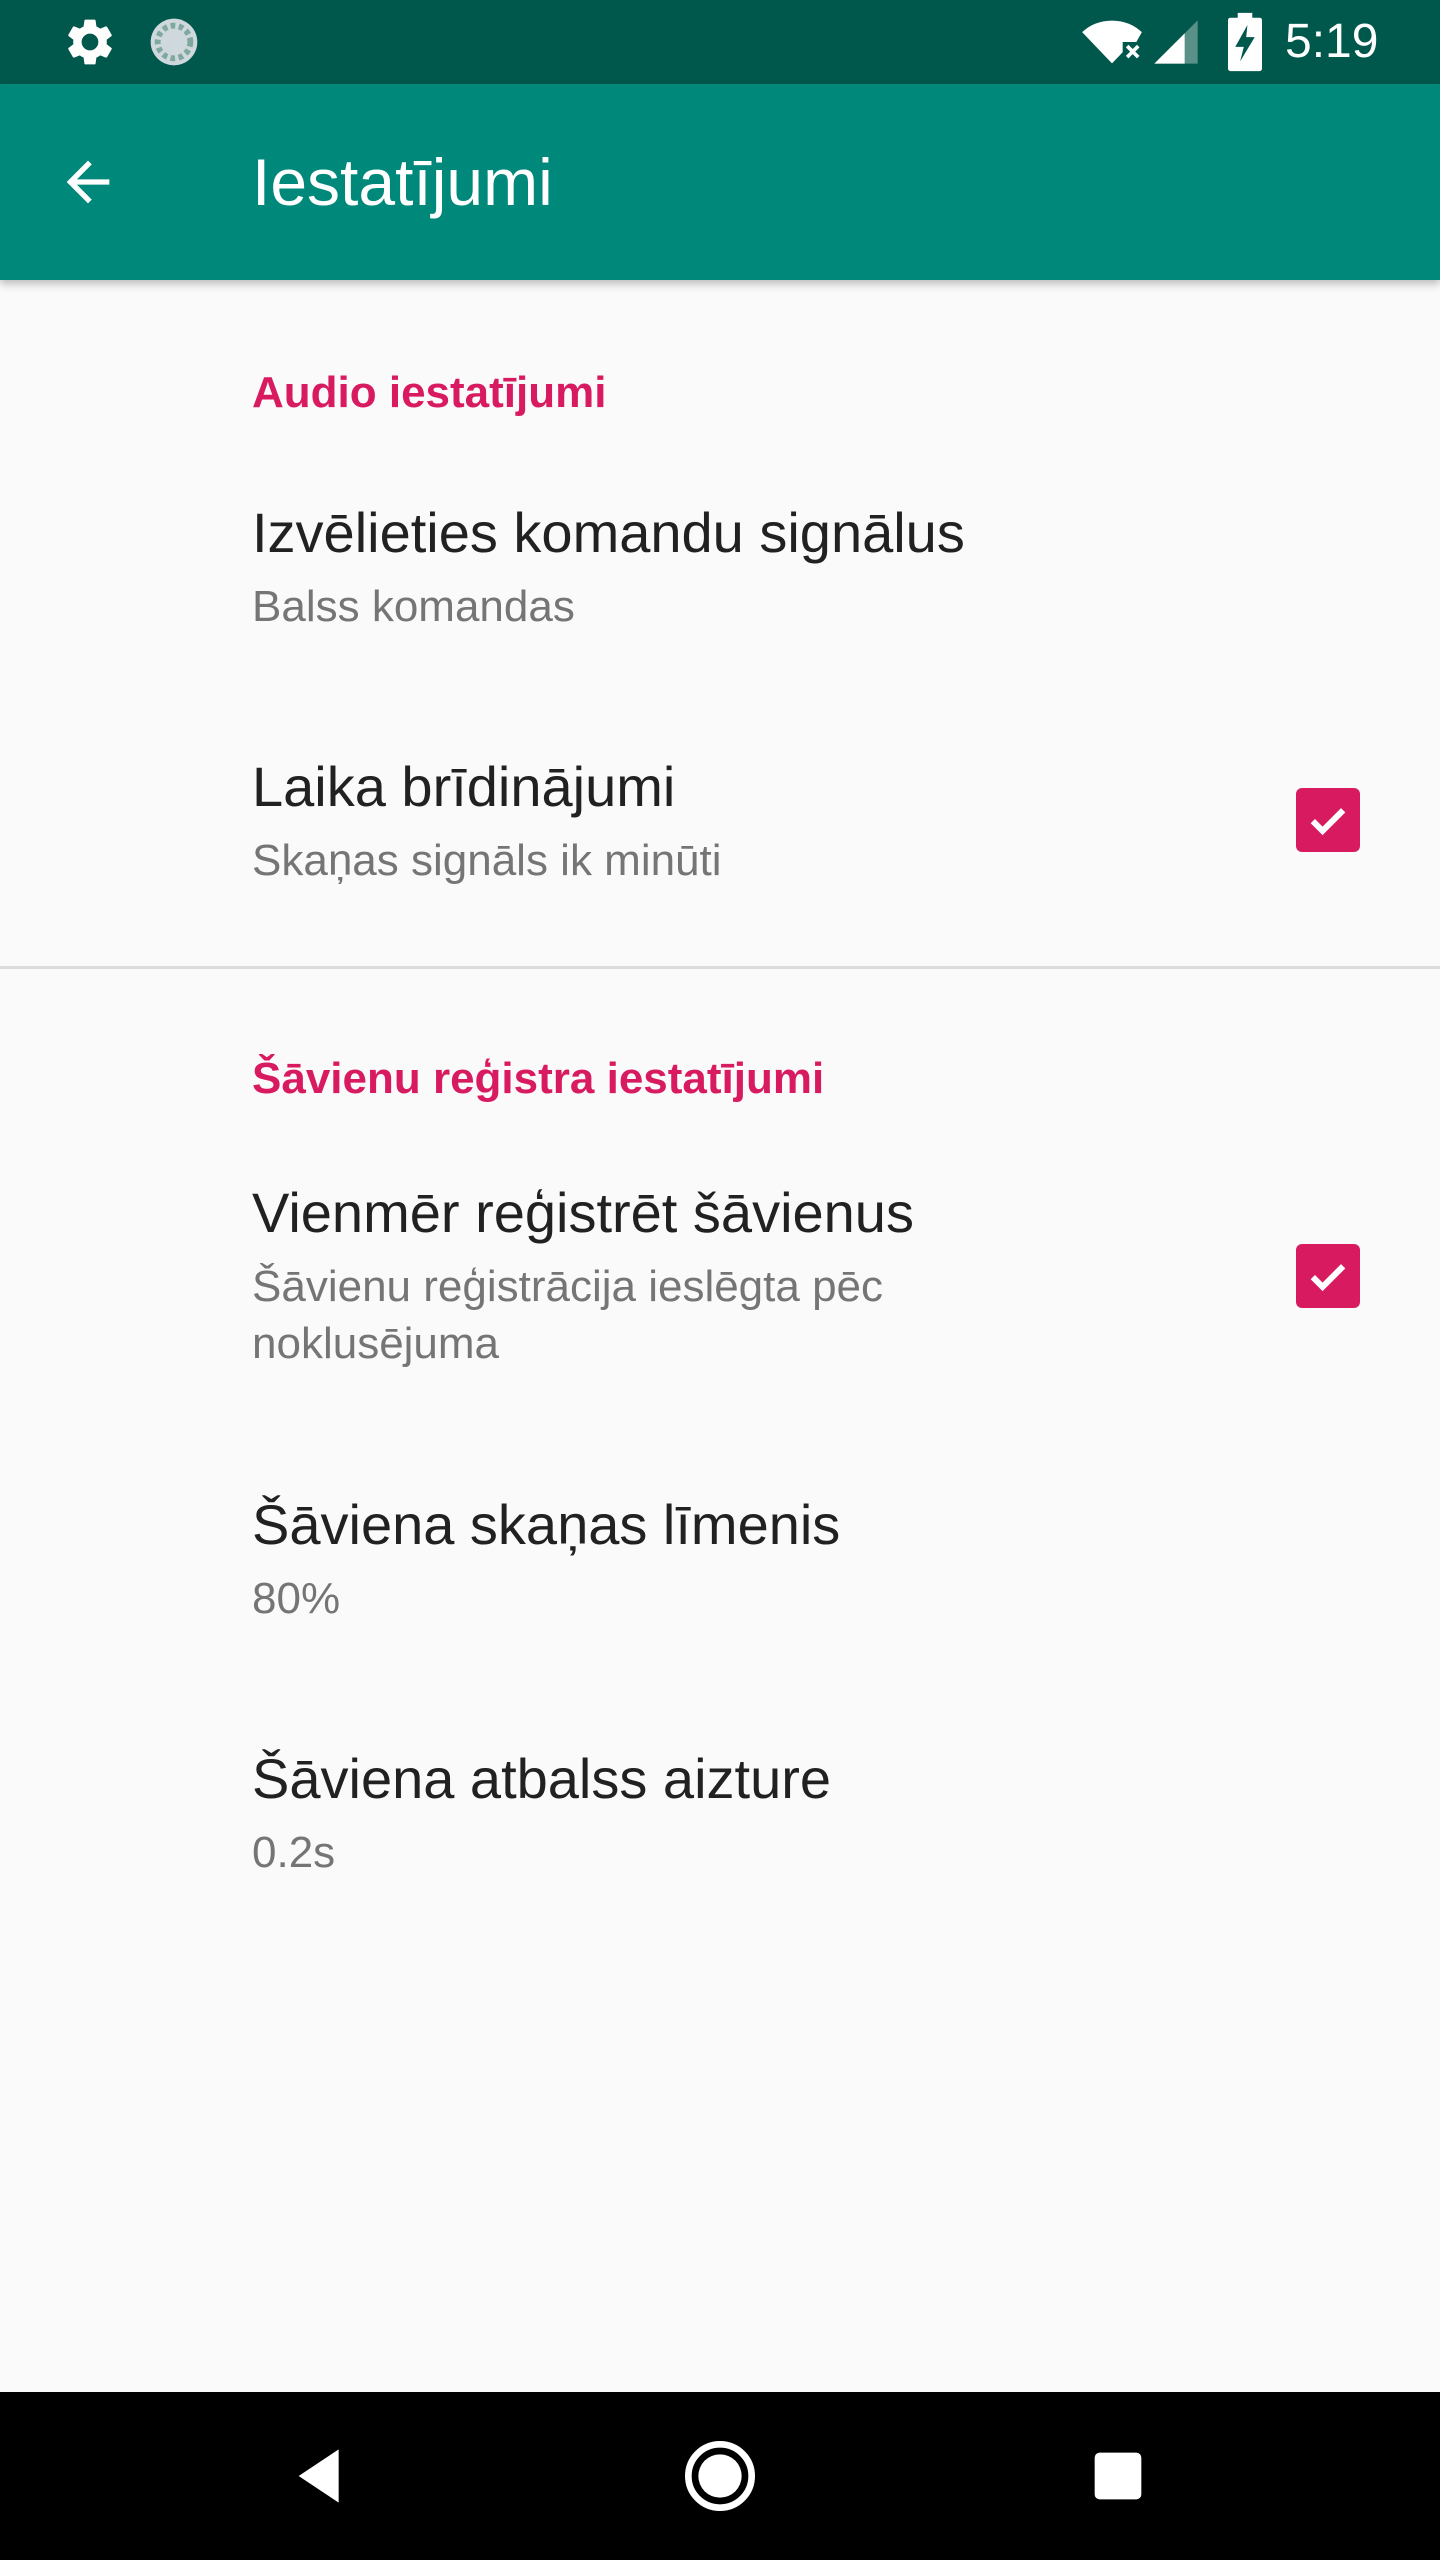 The height and width of the screenshot is (2560, 1440). What do you see at coordinates (568, 1286) in the screenshot?
I see `pref-summary-line-1: Šāvienu reģistrācija ieslēgta pēc` at bounding box center [568, 1286].